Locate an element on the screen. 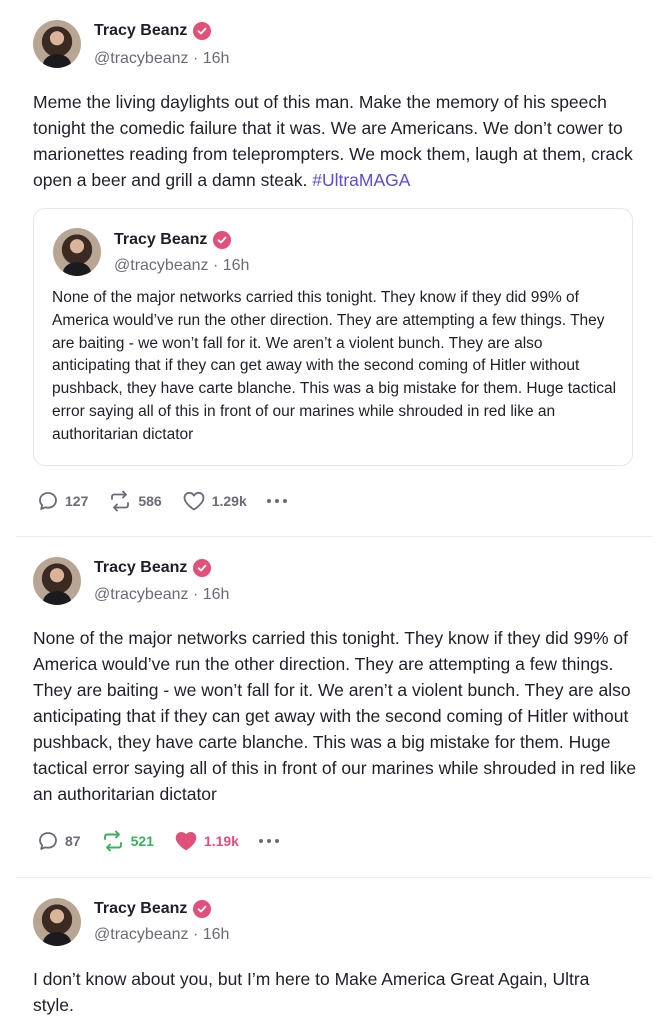 Image resolution: width=666 pixels, height=1024 pixels. reply-button: 127 is located at coordinates (62, 501).